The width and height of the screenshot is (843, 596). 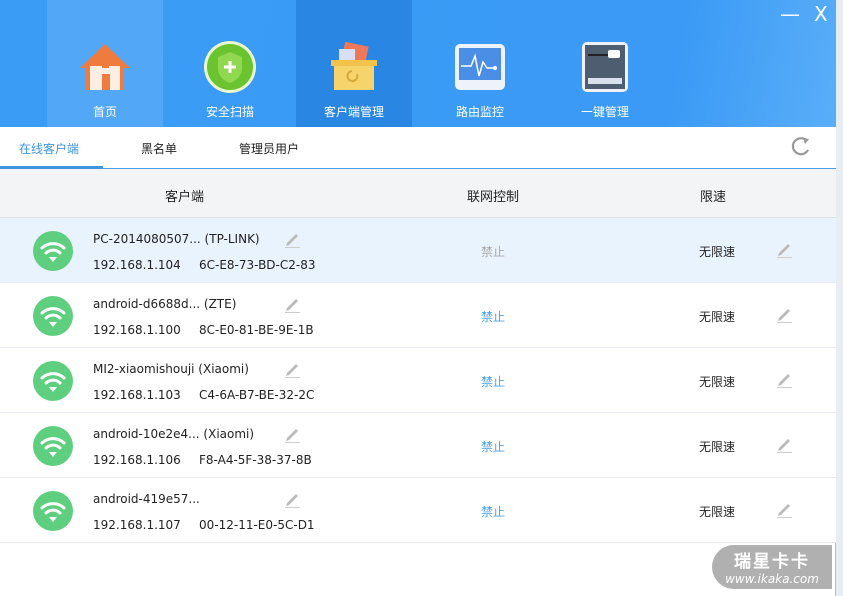 I want to click on tab-admin-users: 管理员用户, so click(x=269, y=148).